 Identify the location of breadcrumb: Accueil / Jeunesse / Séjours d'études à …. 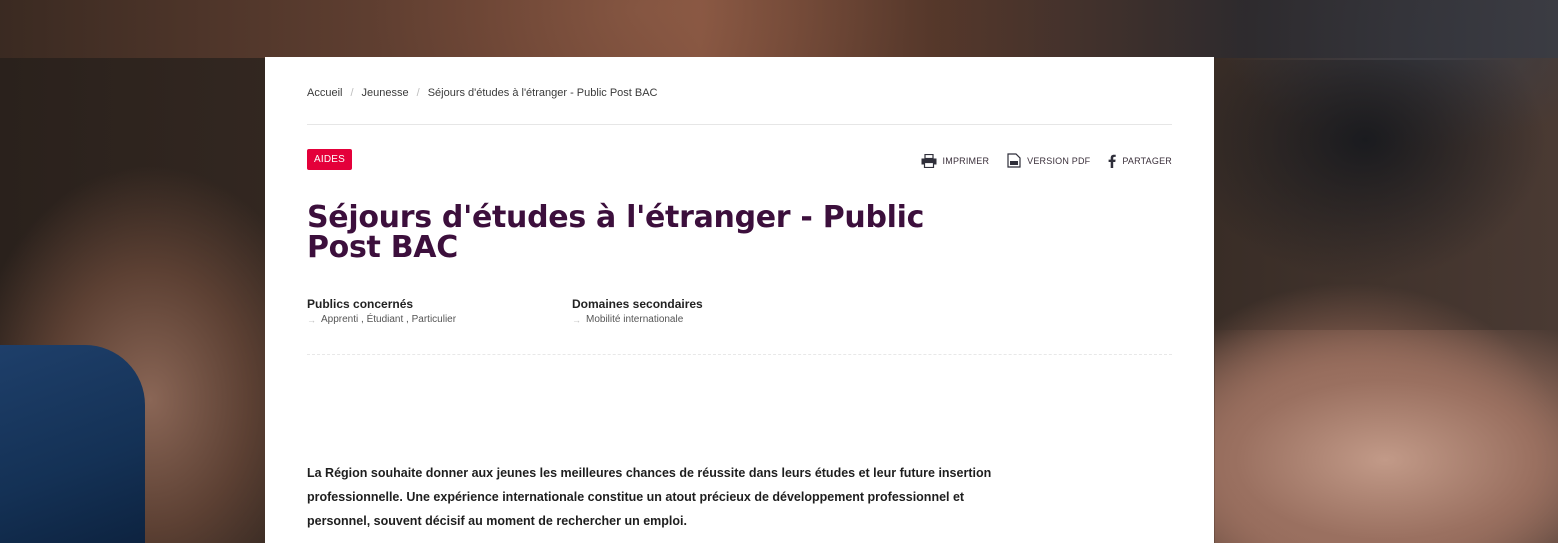
(482, 93).